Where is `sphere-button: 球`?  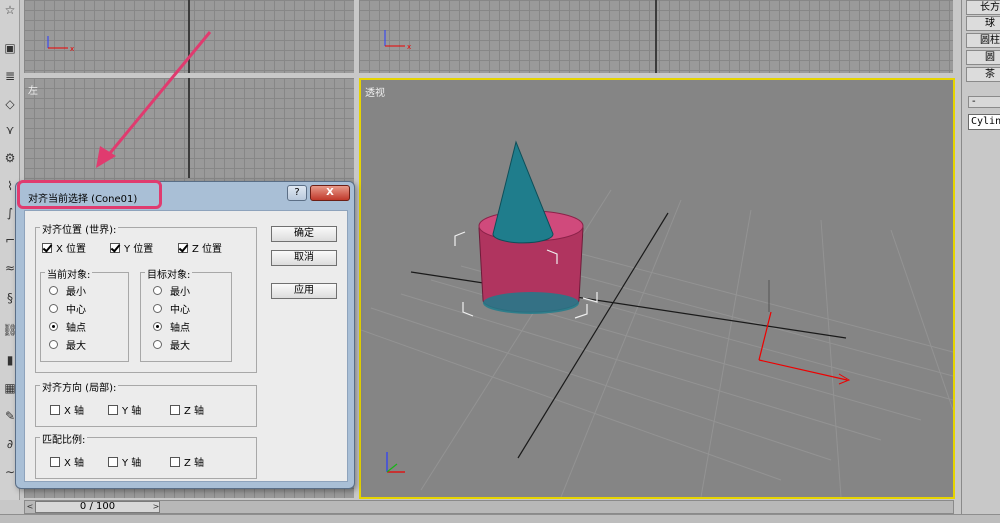 sphere-button: 球 is located at coordinates (983, 23).